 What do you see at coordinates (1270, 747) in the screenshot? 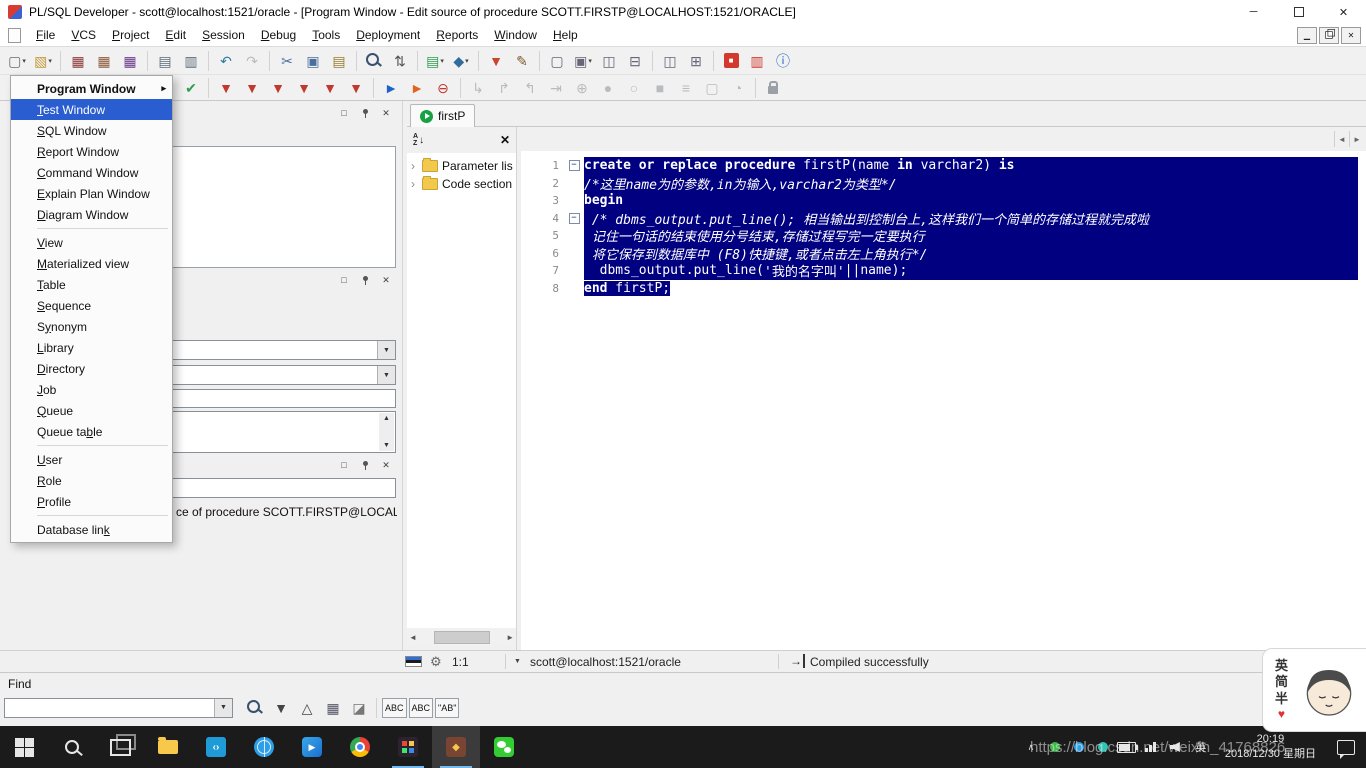
I see `clock: 20:19 2018/12/30 星期日` at bounding box center [1270, 747].